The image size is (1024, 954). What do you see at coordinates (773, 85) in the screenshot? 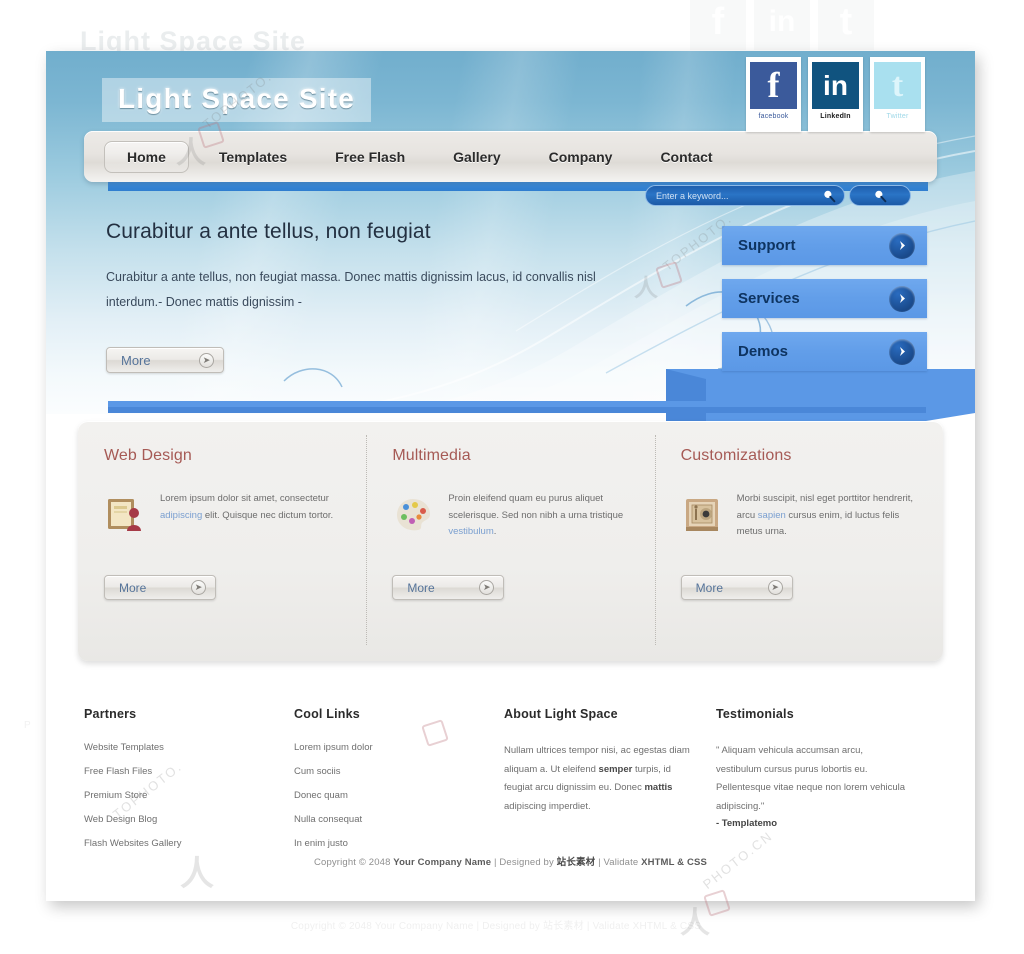
I see `facebook-icon: f` at bounding box center [773, 85].